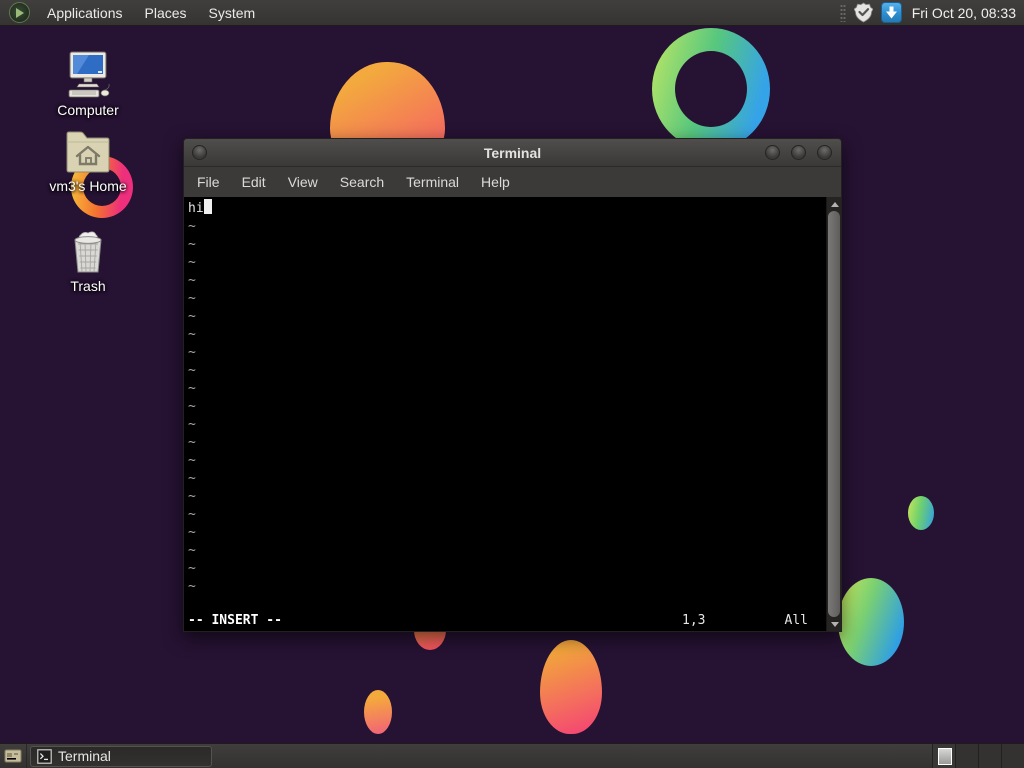 This screenshot has height=768, width=1024. I want to click on scroll-up-icon, so click(834, 204).